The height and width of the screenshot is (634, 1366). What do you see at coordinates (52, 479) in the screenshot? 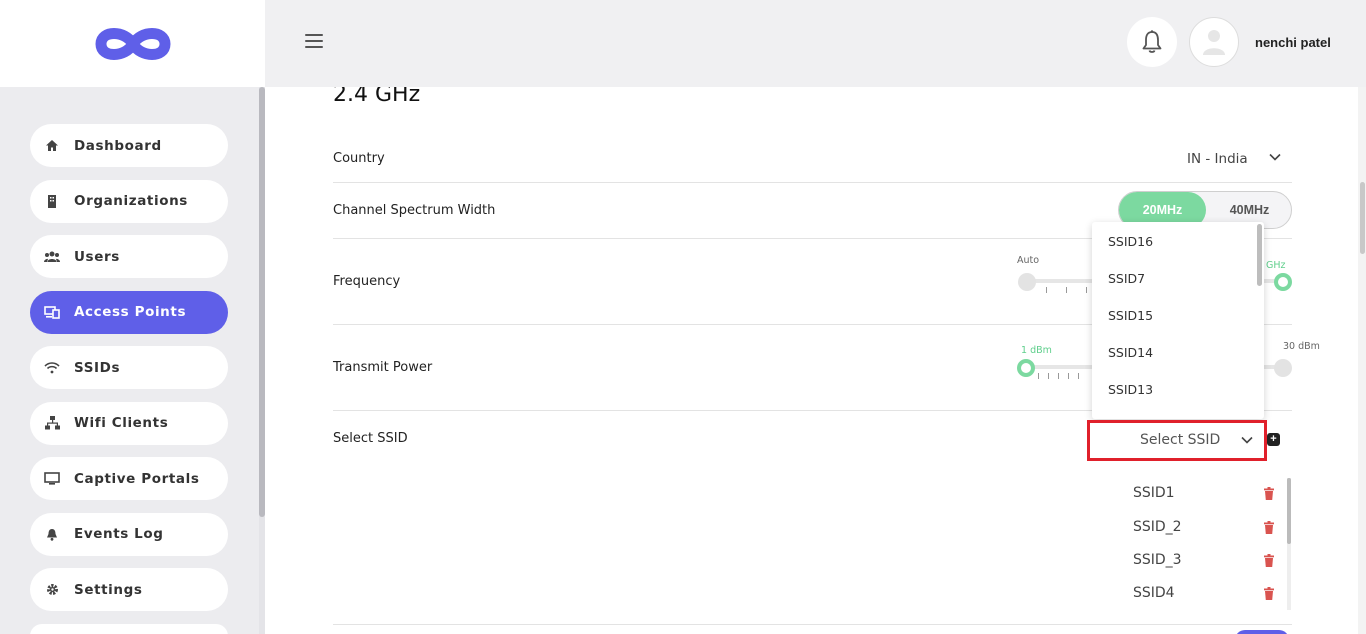
I see `monitor-icon` at bounding box center [52, 479].